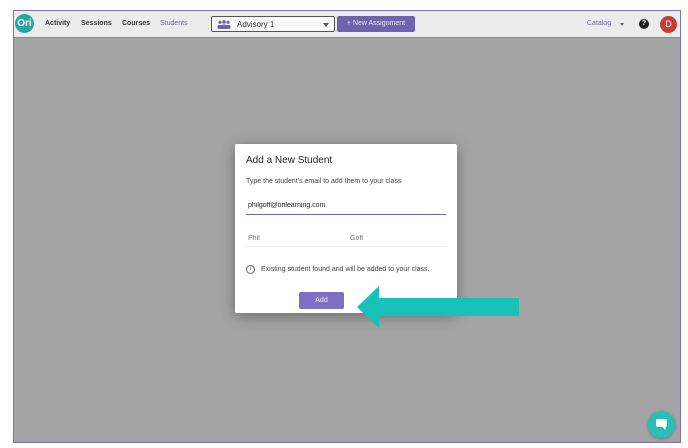 This screenshot has height=448, width=688. Describe the element at coordinates (96, 23) in the screenshot. I see `nav-sessions: Sessions` at that location.